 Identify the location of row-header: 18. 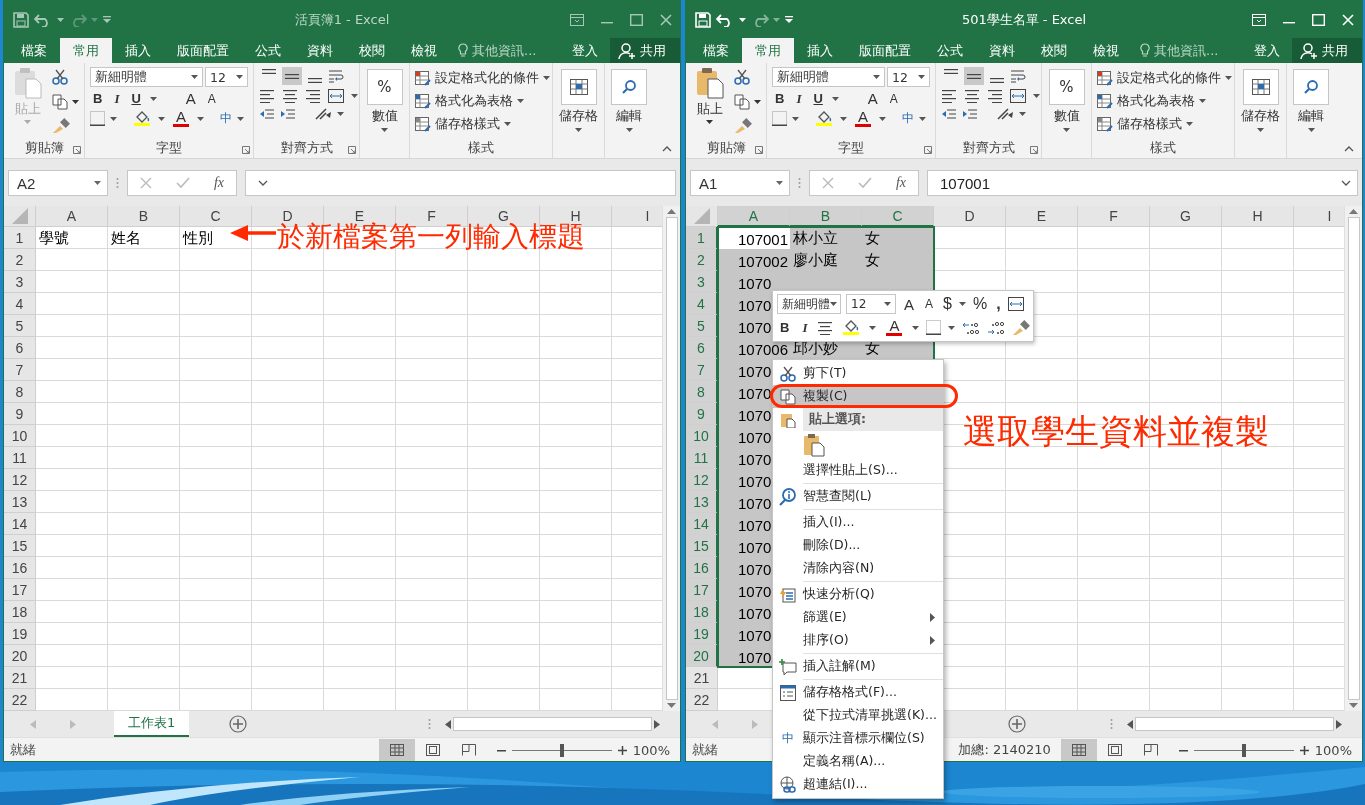
(702, 612).